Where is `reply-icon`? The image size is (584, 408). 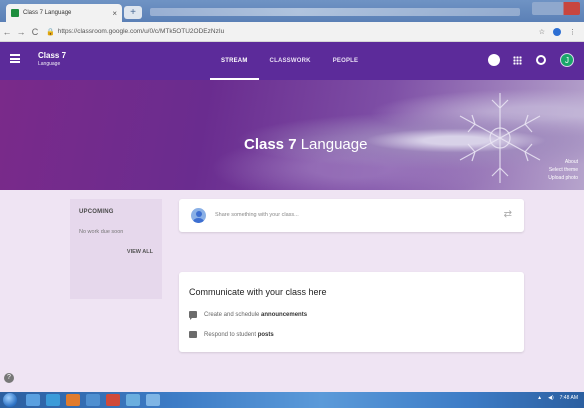
reply-icon is located at coordinates (193, 334).